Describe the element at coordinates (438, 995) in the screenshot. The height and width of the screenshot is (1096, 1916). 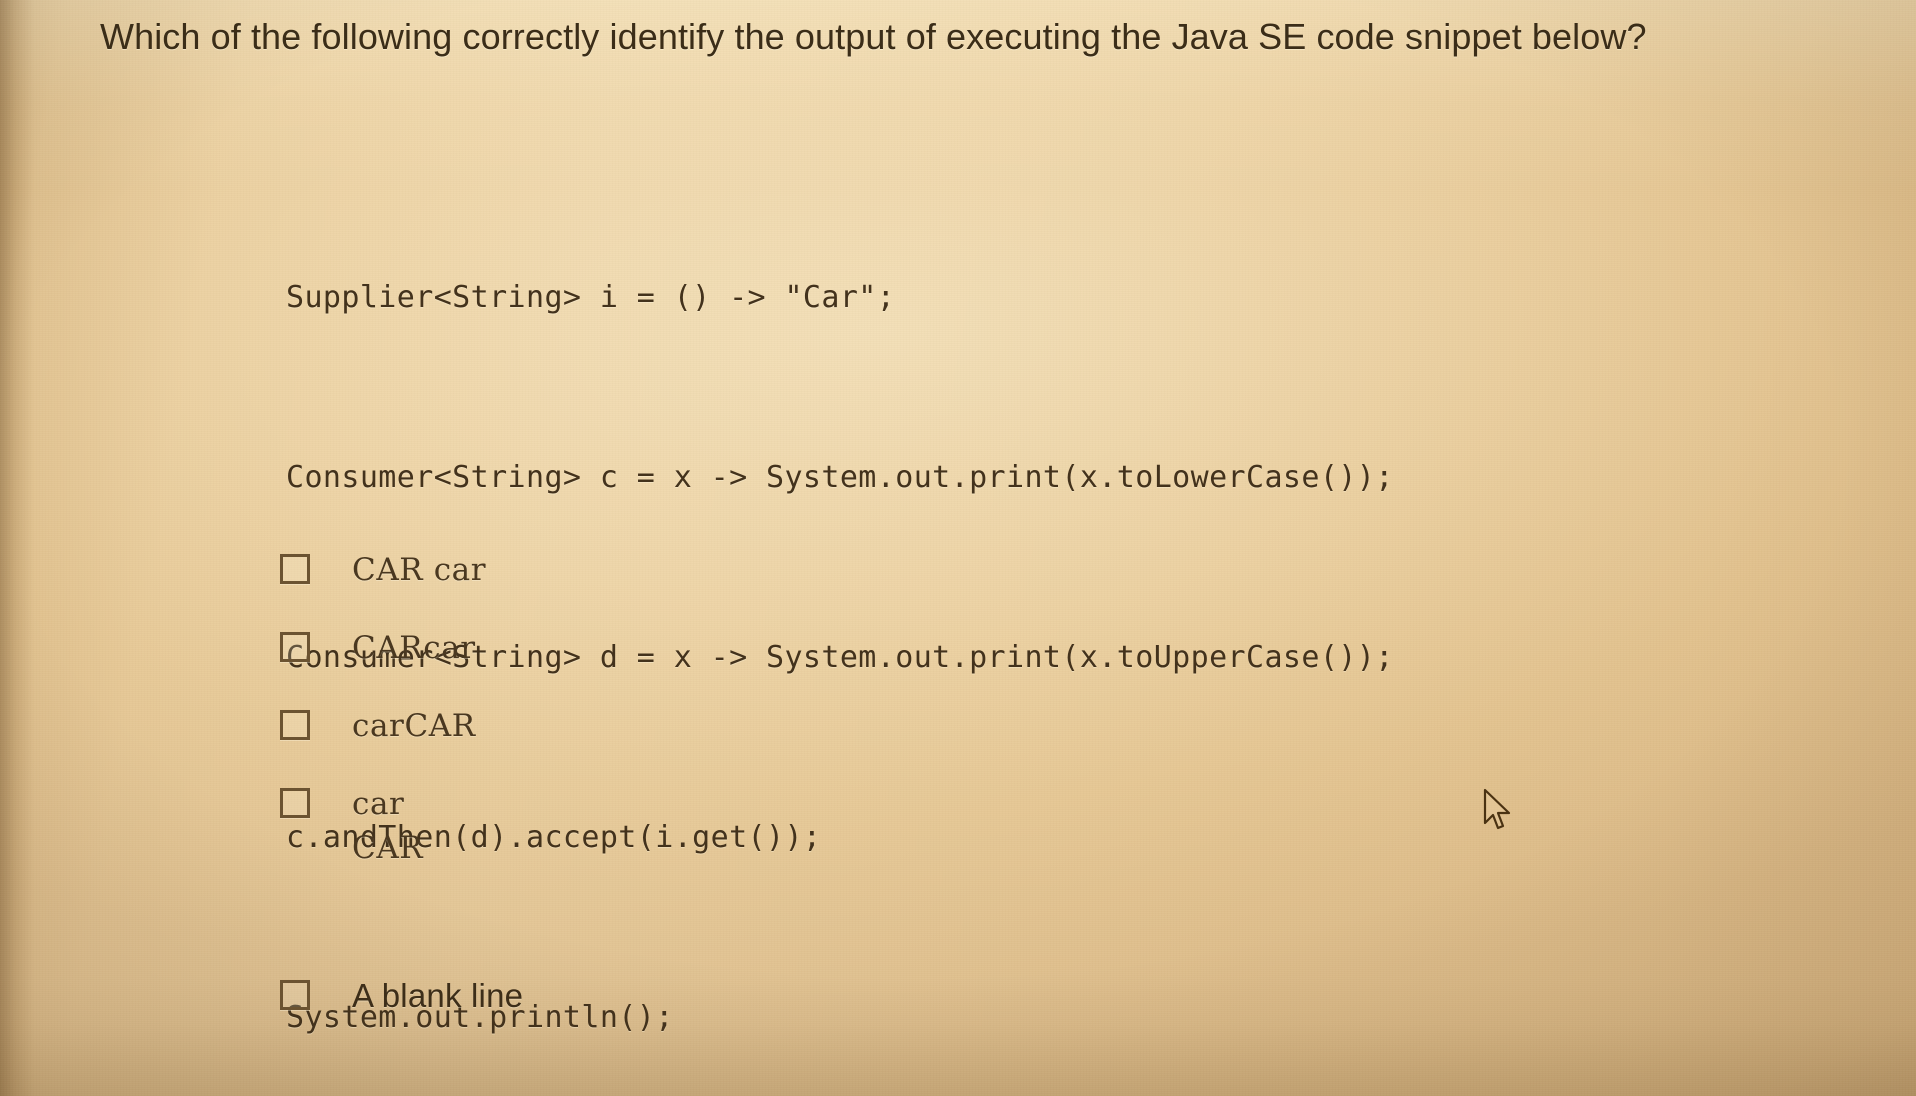
I see `option-label: A blank line` at that location.